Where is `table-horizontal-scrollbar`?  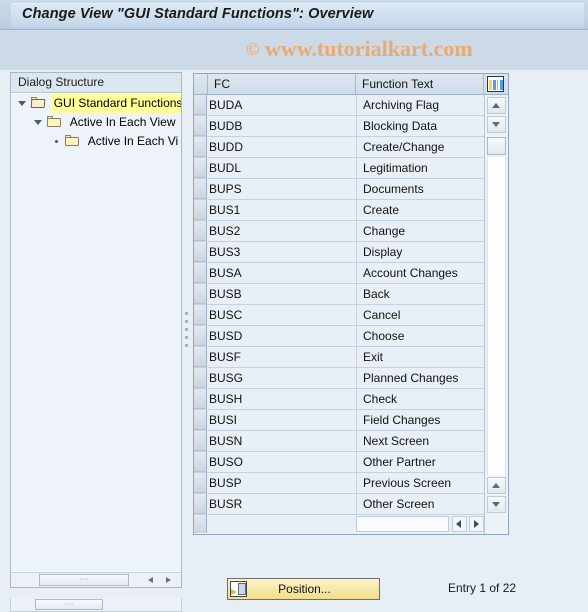 table-horizontal-scrollbar is located at coordinates (420, 524).